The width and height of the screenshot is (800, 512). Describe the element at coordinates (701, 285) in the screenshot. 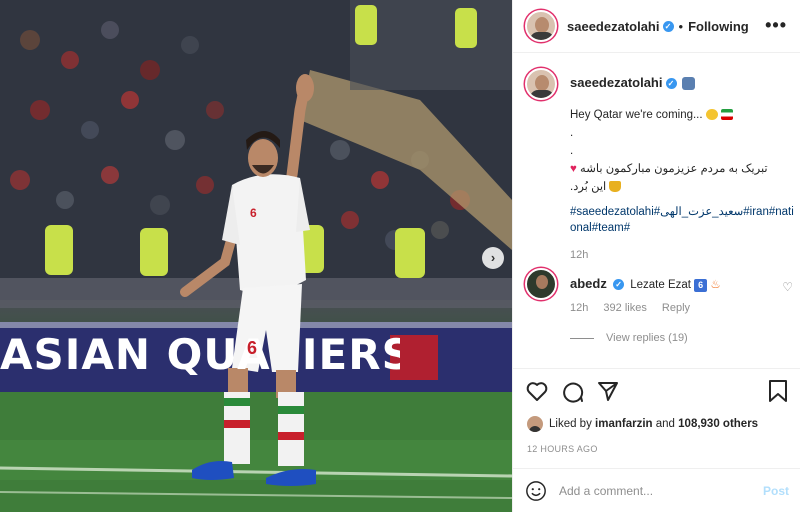

I see `number-badge: 6` at that location.